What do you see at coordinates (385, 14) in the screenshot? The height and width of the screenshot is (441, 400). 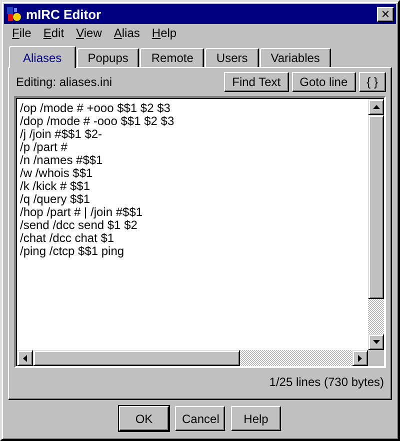 I see `close-button: ✕` at bounding box center [385, 14].